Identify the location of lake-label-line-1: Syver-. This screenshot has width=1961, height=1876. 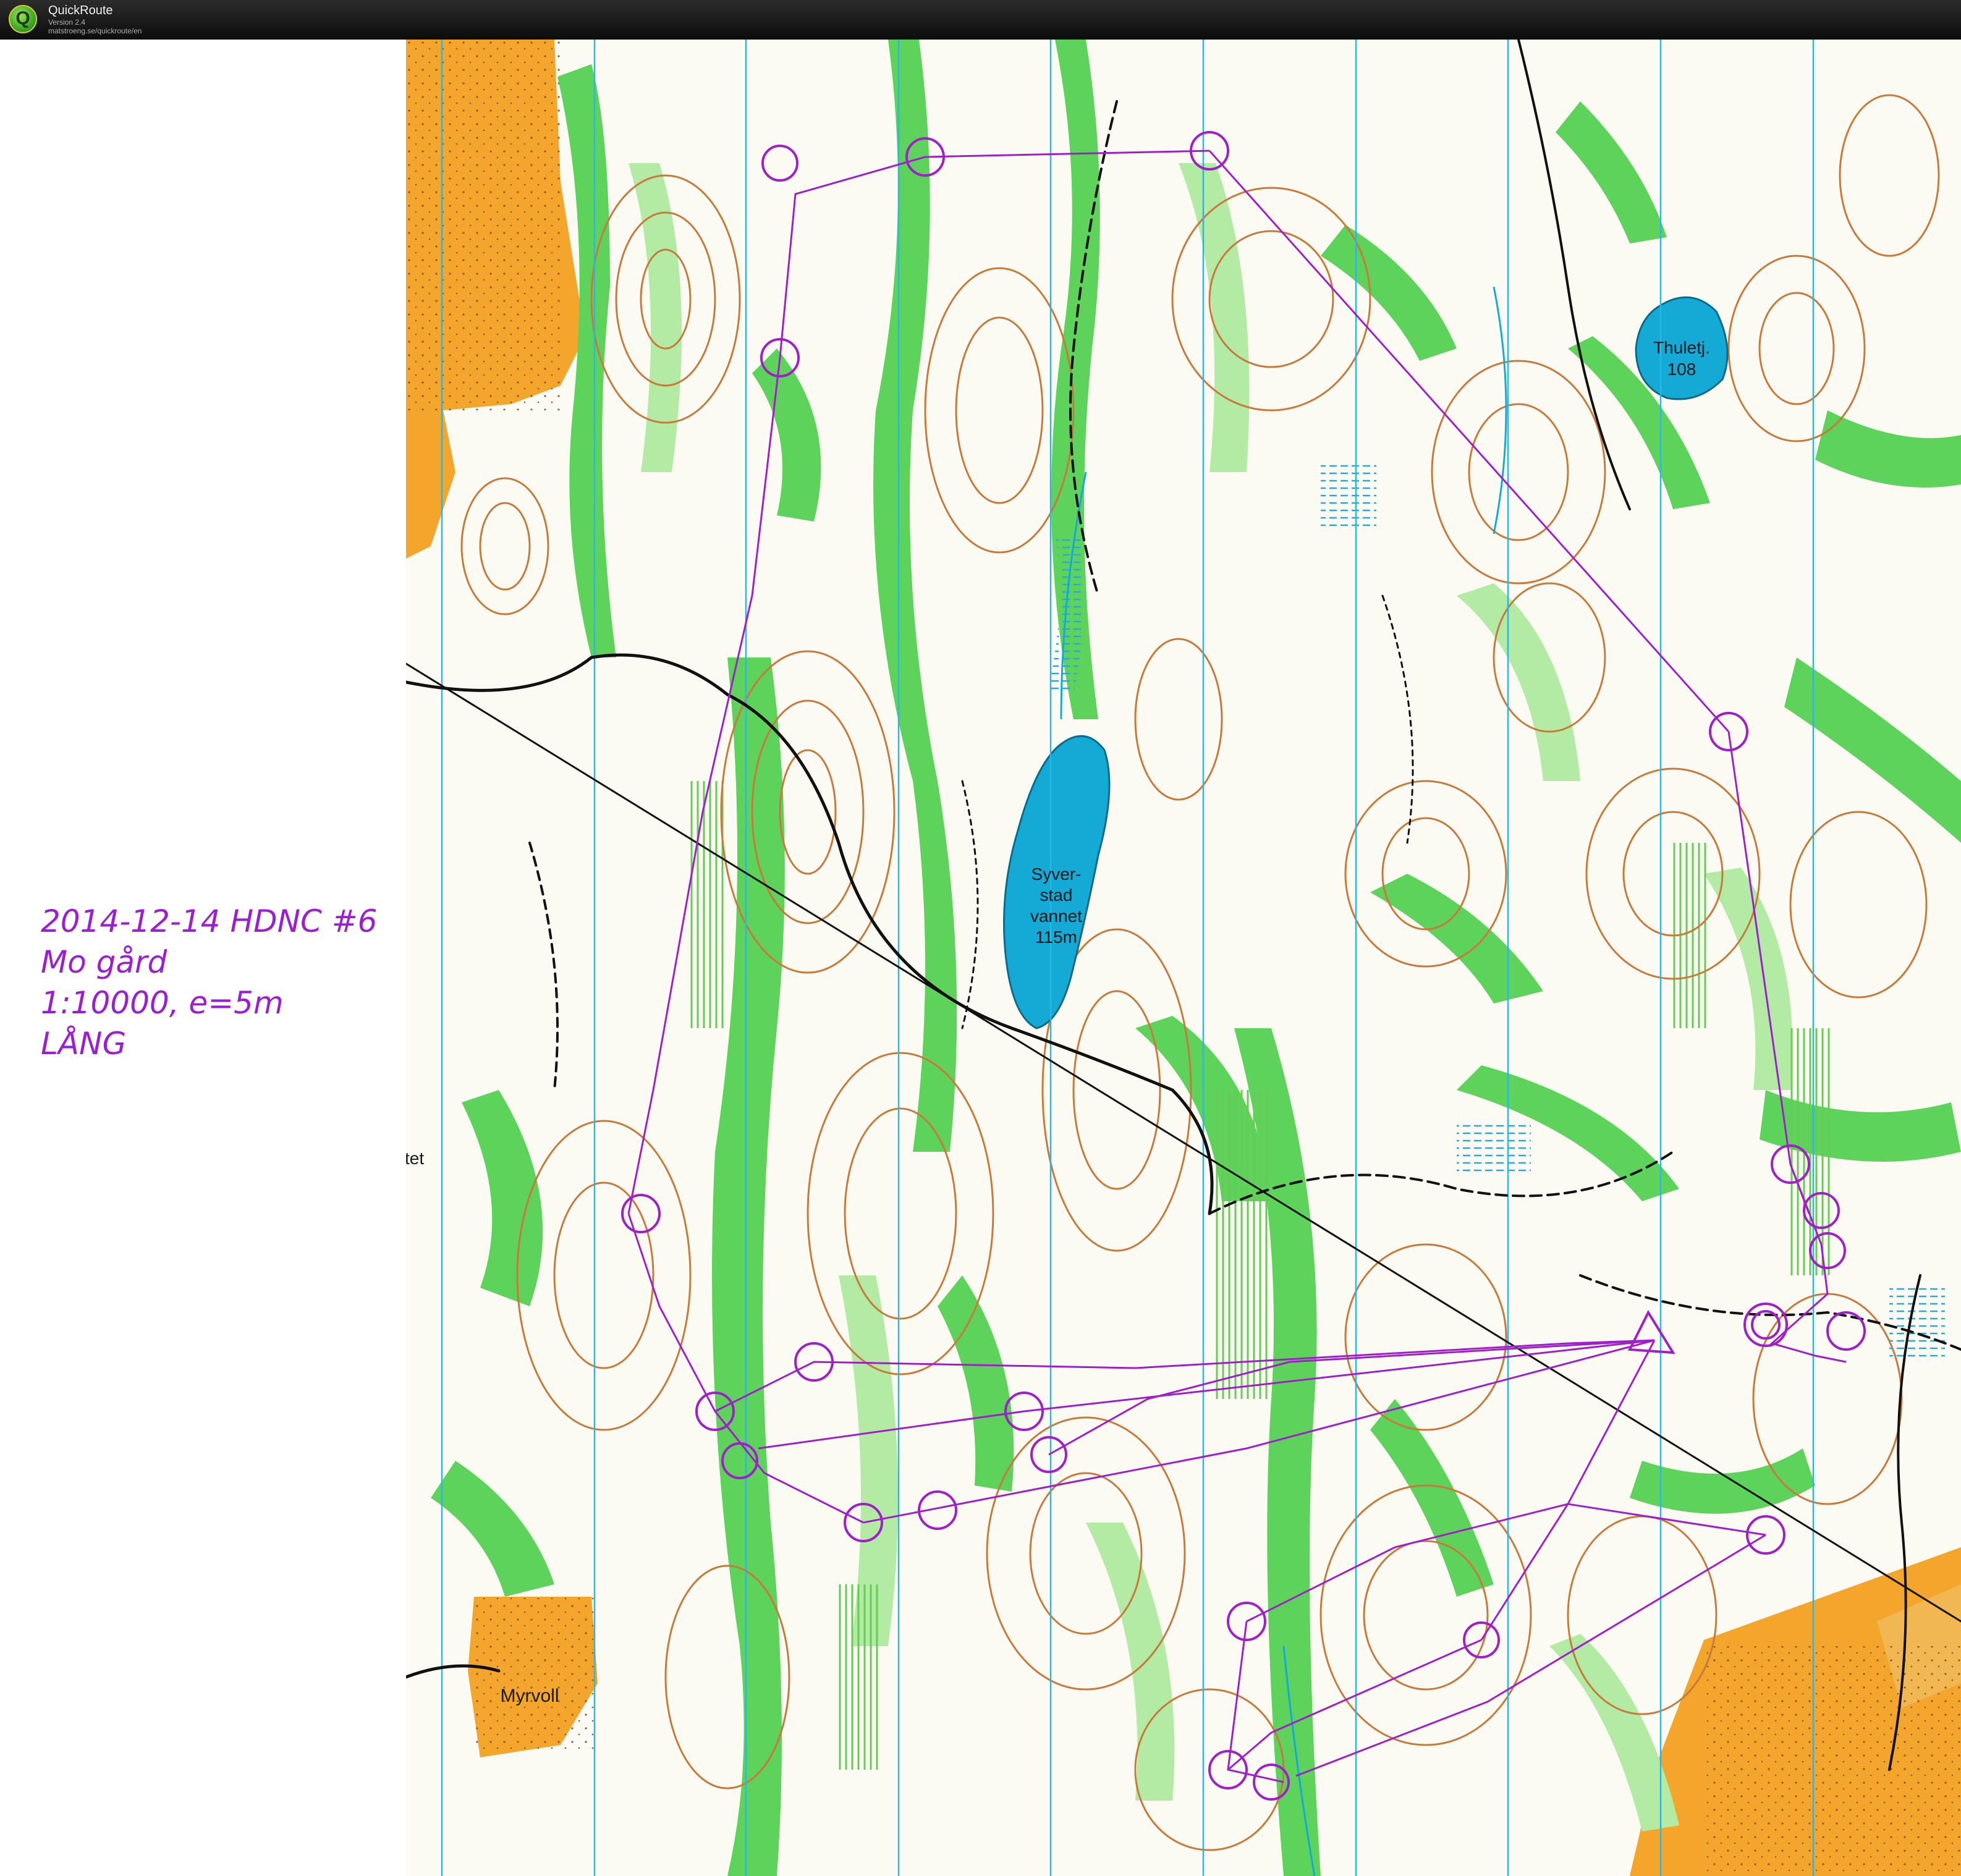
(1056, 874).